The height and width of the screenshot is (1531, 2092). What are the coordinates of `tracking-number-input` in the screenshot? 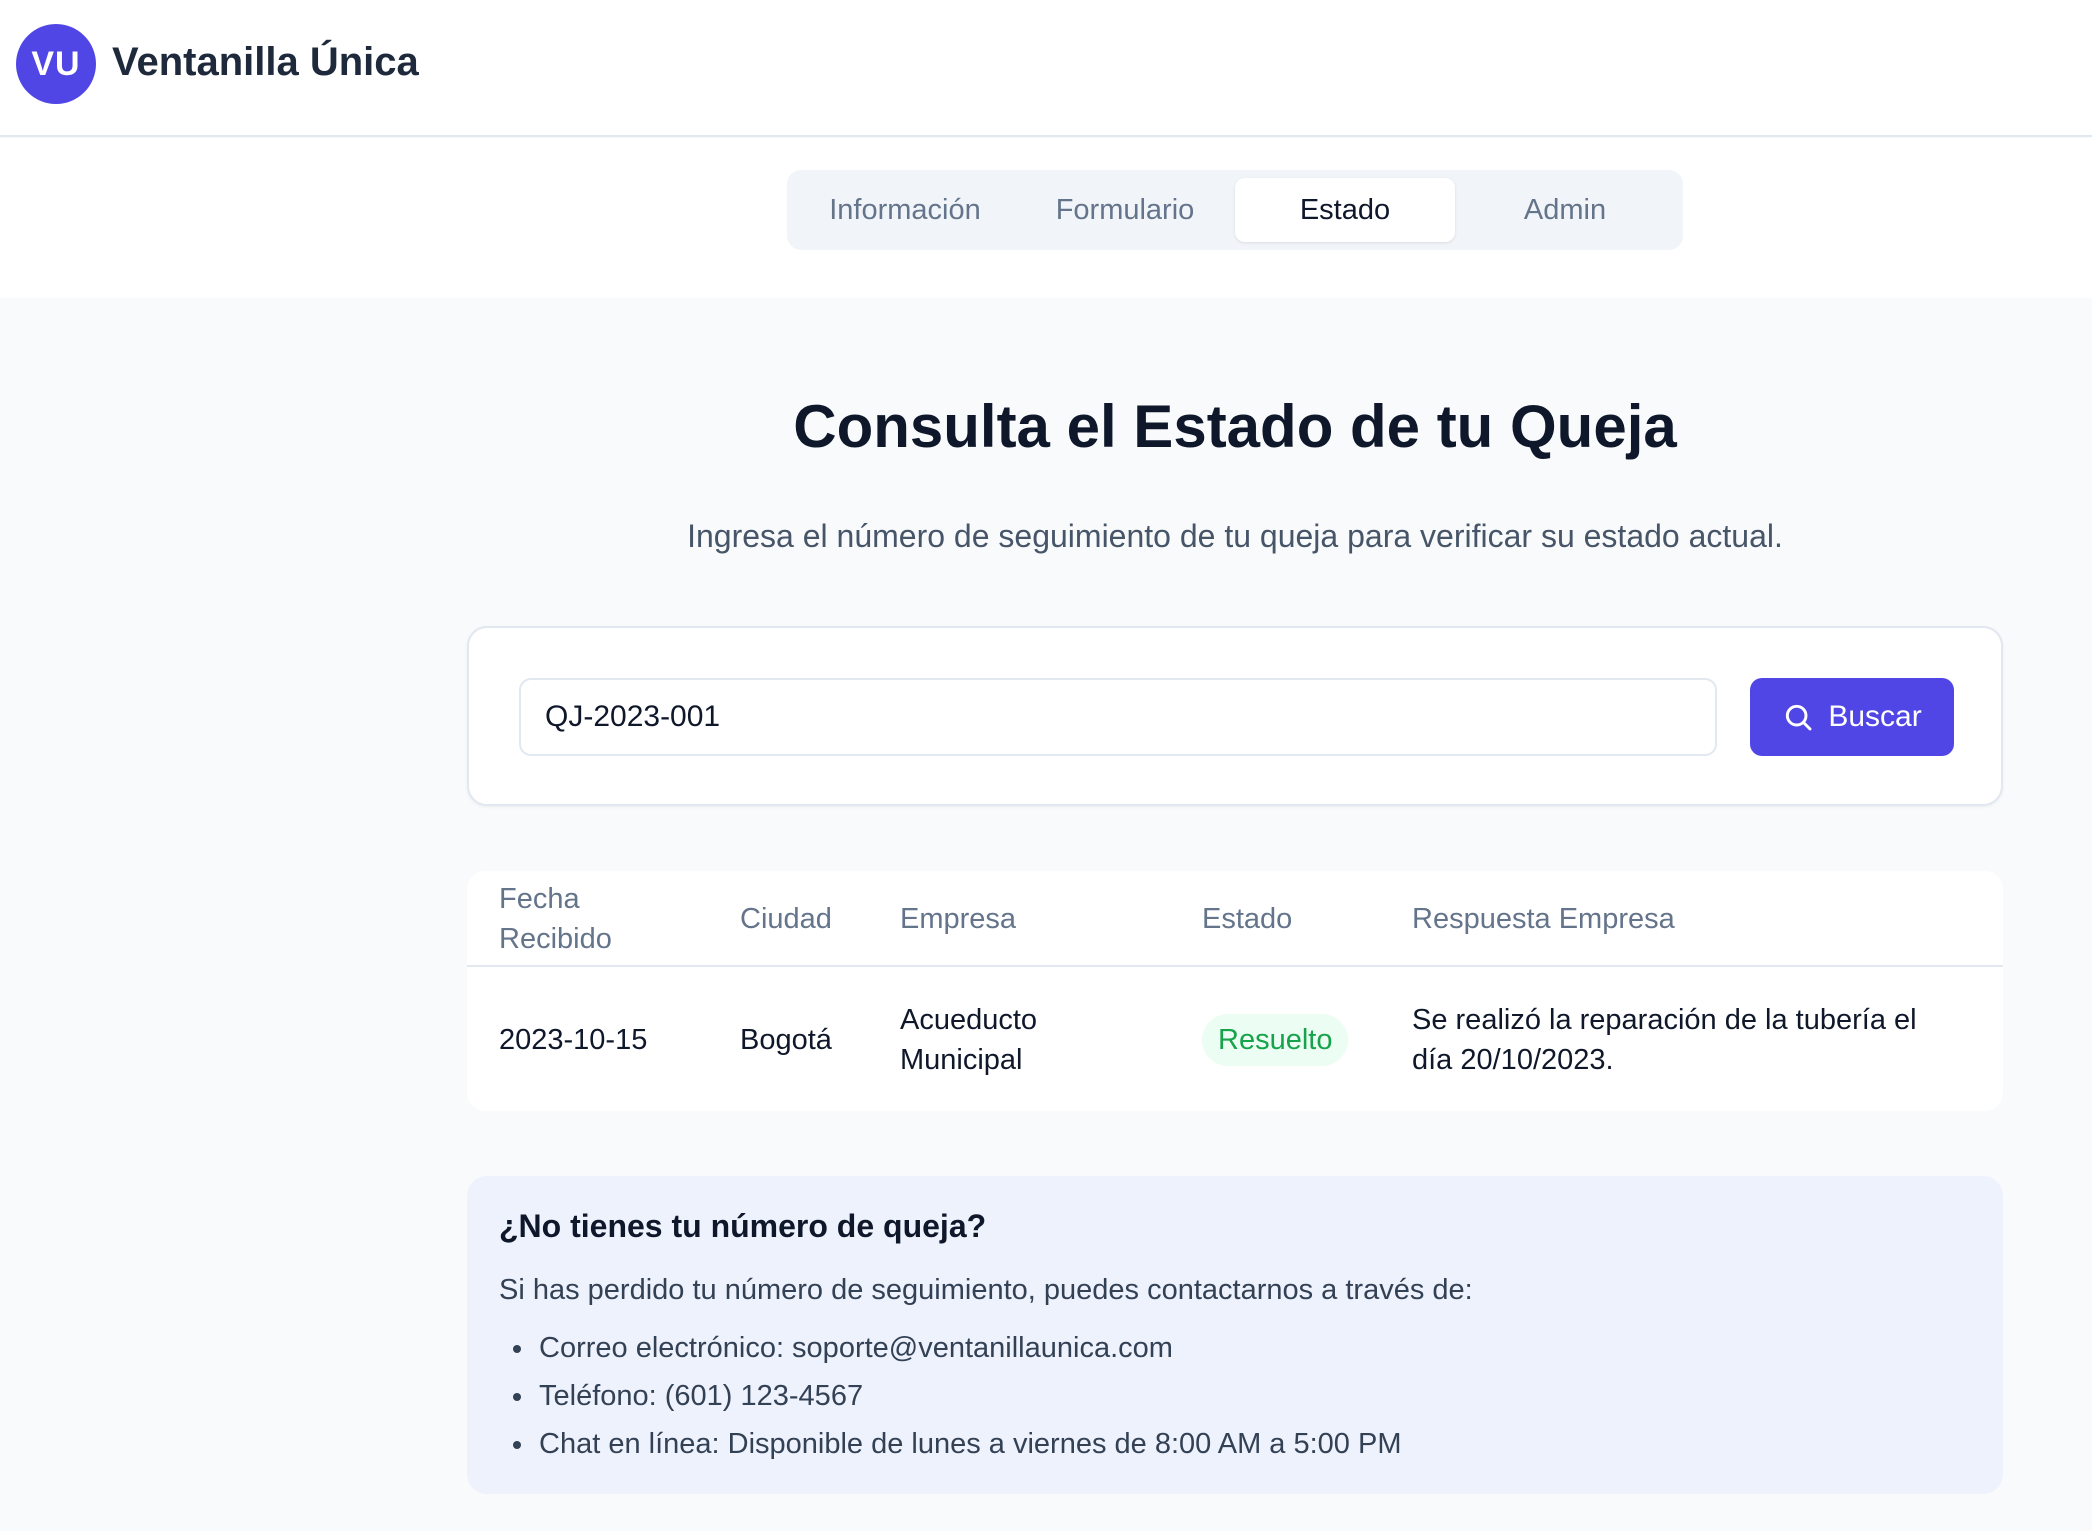 It's located at (1118, 717).